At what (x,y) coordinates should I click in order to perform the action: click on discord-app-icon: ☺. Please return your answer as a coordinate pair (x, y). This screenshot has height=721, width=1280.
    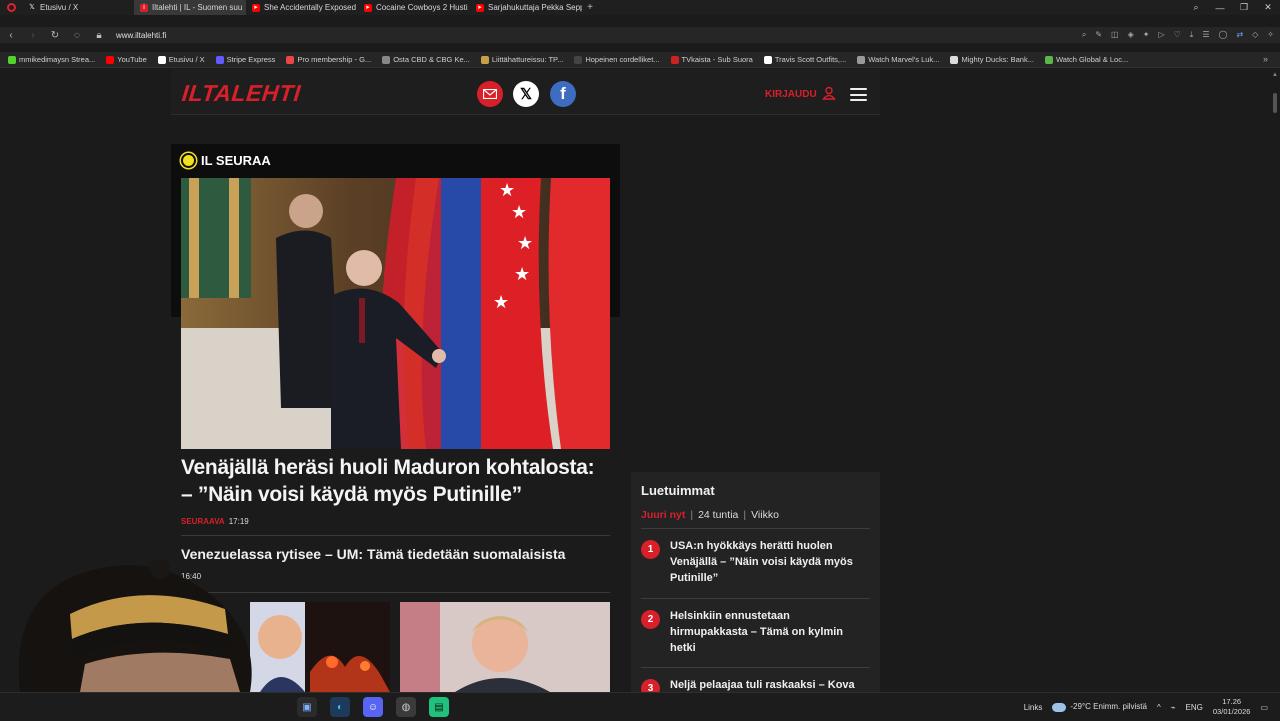
    Looking at the image, I should click on (373, 707).